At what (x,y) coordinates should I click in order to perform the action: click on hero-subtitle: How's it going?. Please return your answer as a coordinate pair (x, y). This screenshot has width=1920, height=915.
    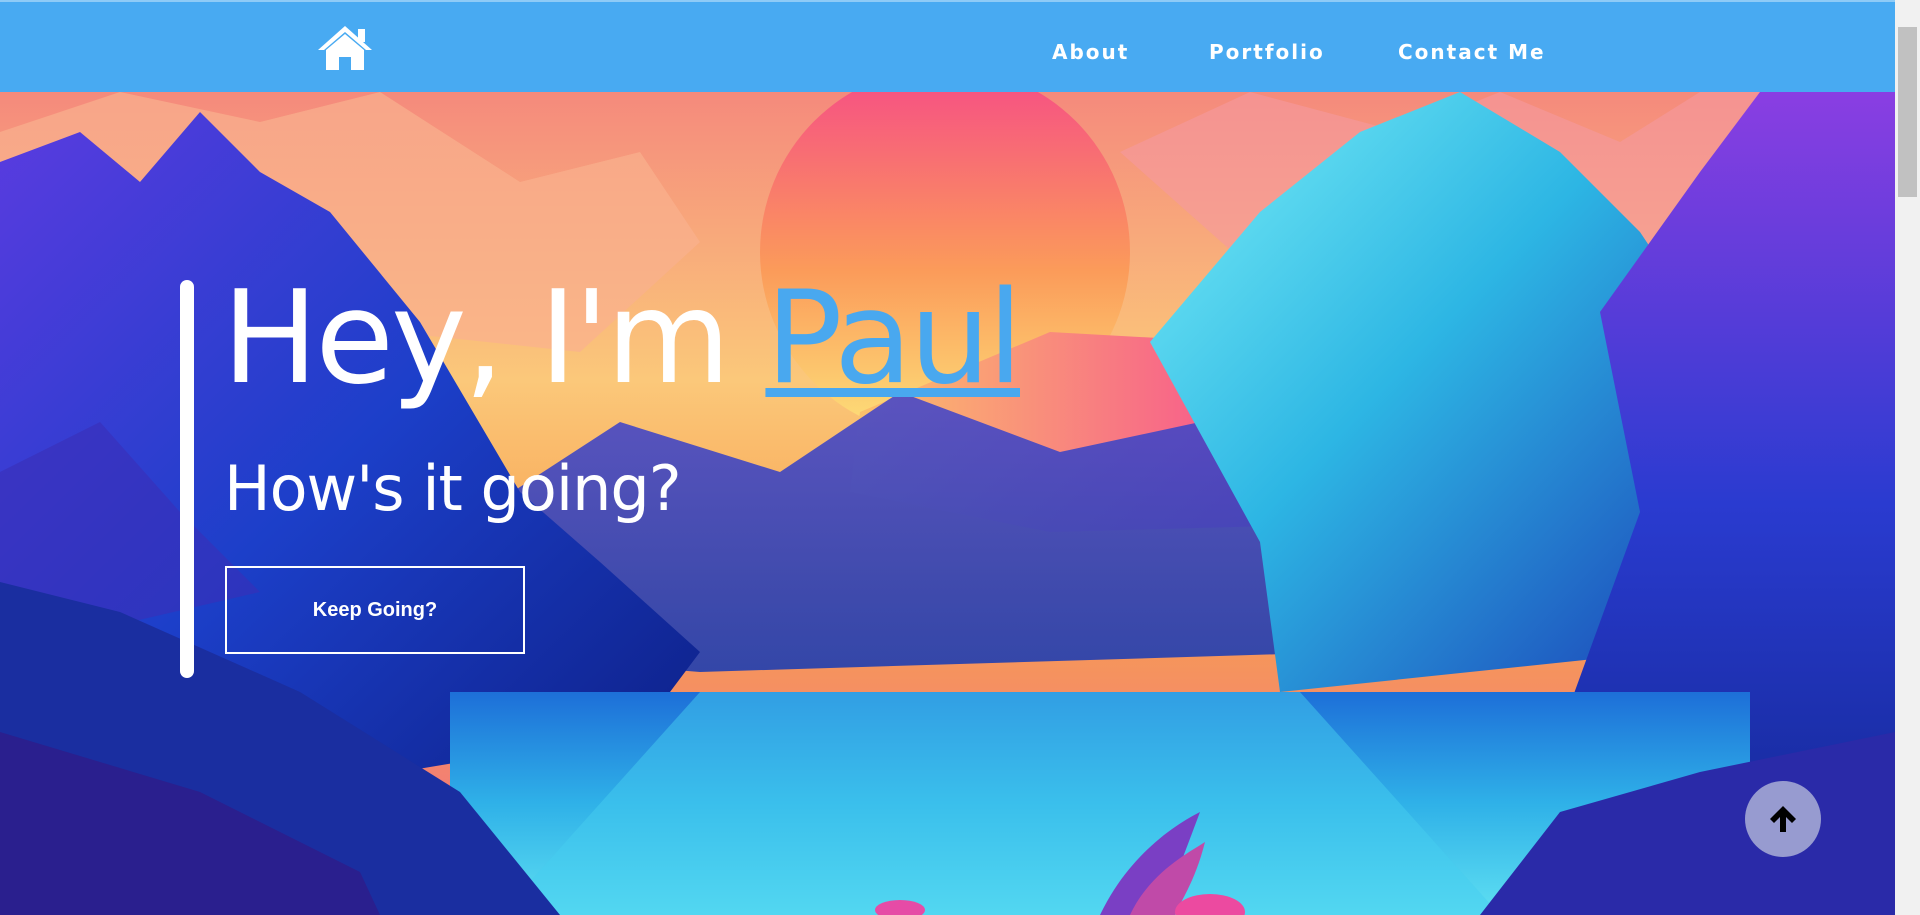
    Looking at the image, I should click on (453, 488).